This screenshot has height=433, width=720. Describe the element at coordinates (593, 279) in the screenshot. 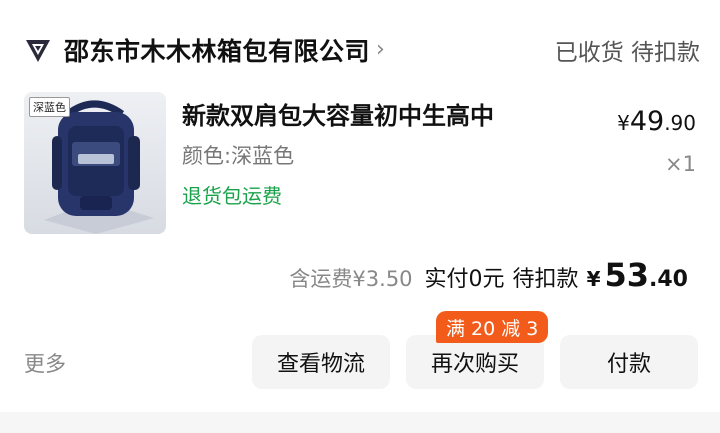

I see `total-currency: ¥` at that location.